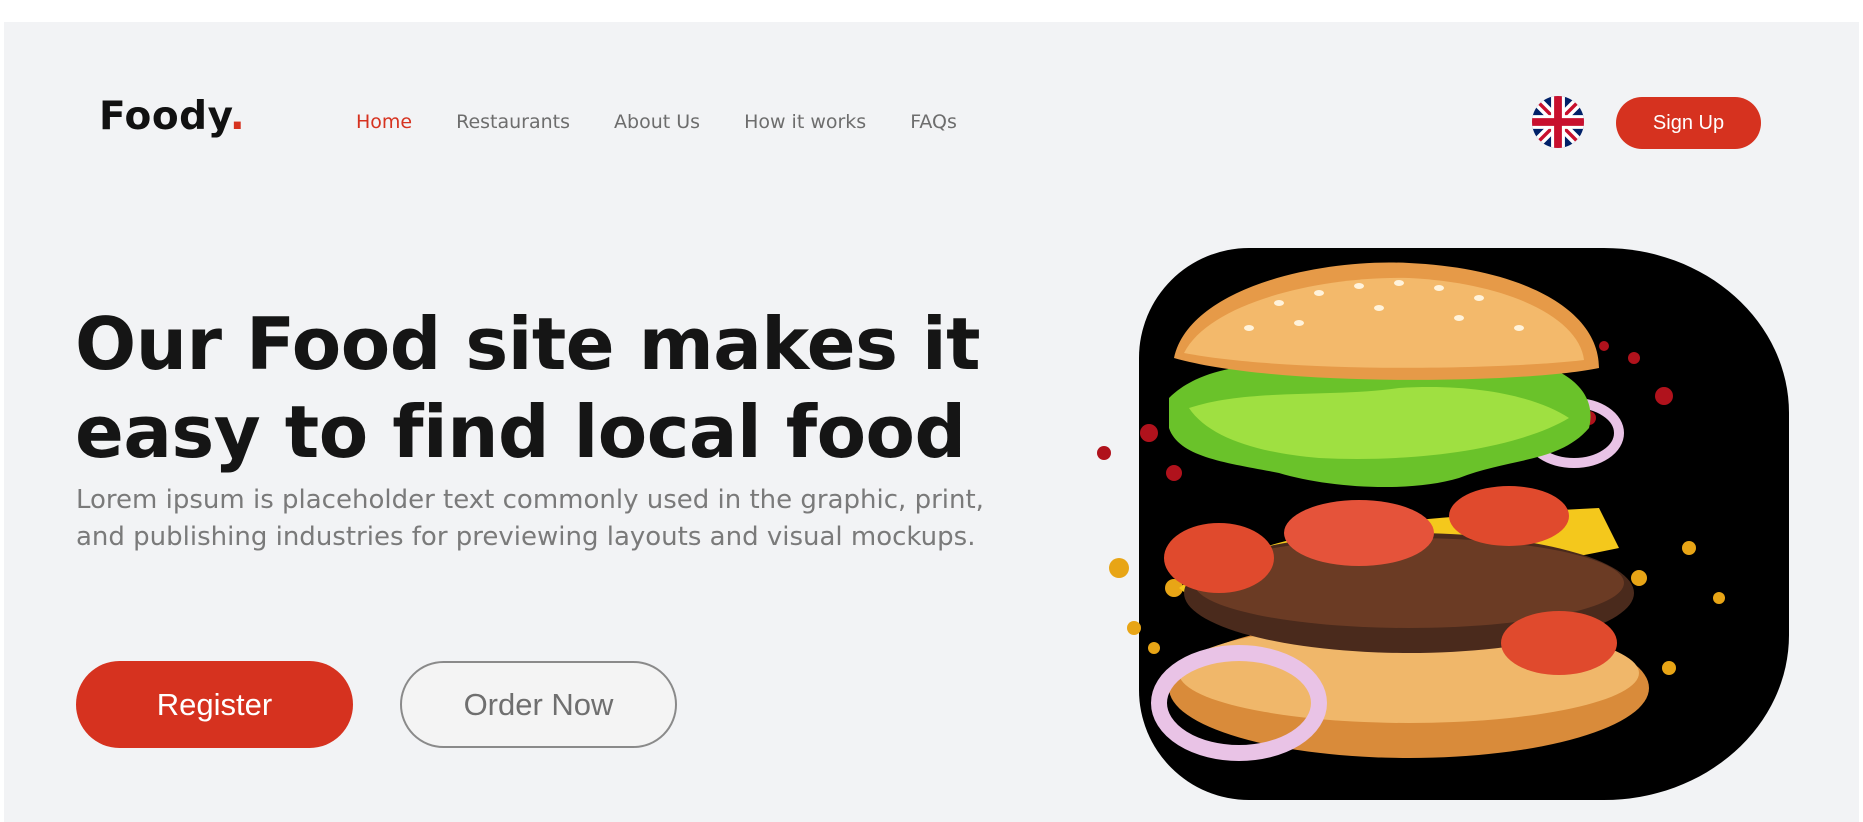 The image size is (1863, 822). What do you see at coordinates (513, 122) in the screenshot?
I see `nav-link-restaurants: Restaurants` at bounding box center [513, 122].